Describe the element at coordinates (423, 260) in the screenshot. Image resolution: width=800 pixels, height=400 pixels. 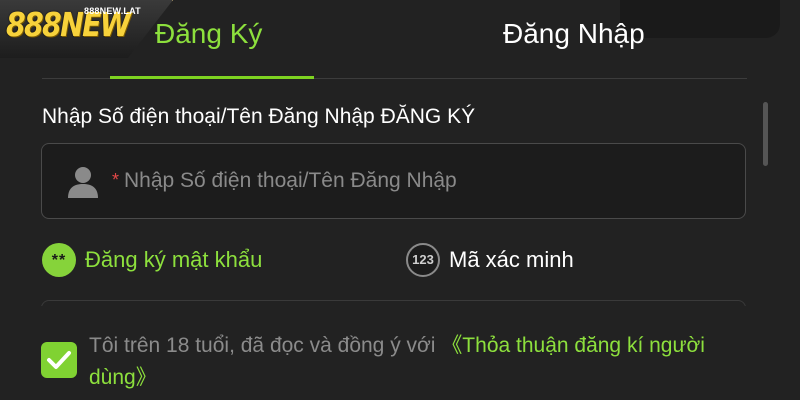
I see `verification-code-icon: 123` at that location.